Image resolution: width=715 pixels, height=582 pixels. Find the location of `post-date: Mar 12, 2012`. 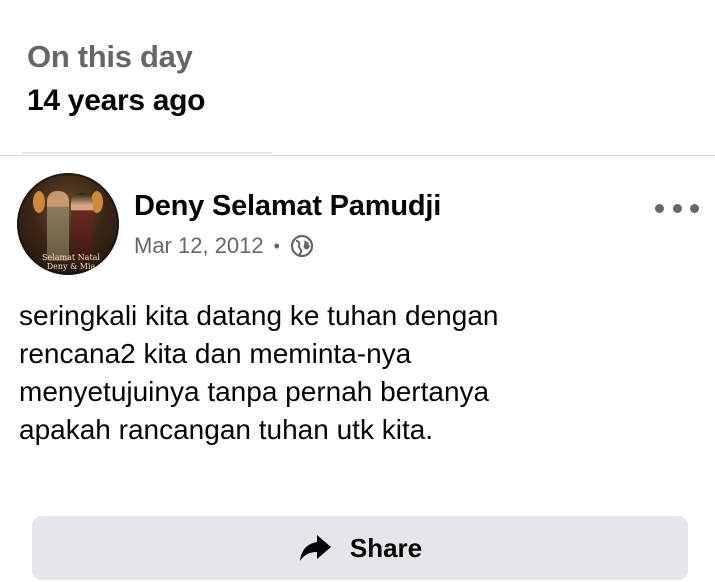

post-date: Mar 12, 2012 is located at coordinates (199, 246).